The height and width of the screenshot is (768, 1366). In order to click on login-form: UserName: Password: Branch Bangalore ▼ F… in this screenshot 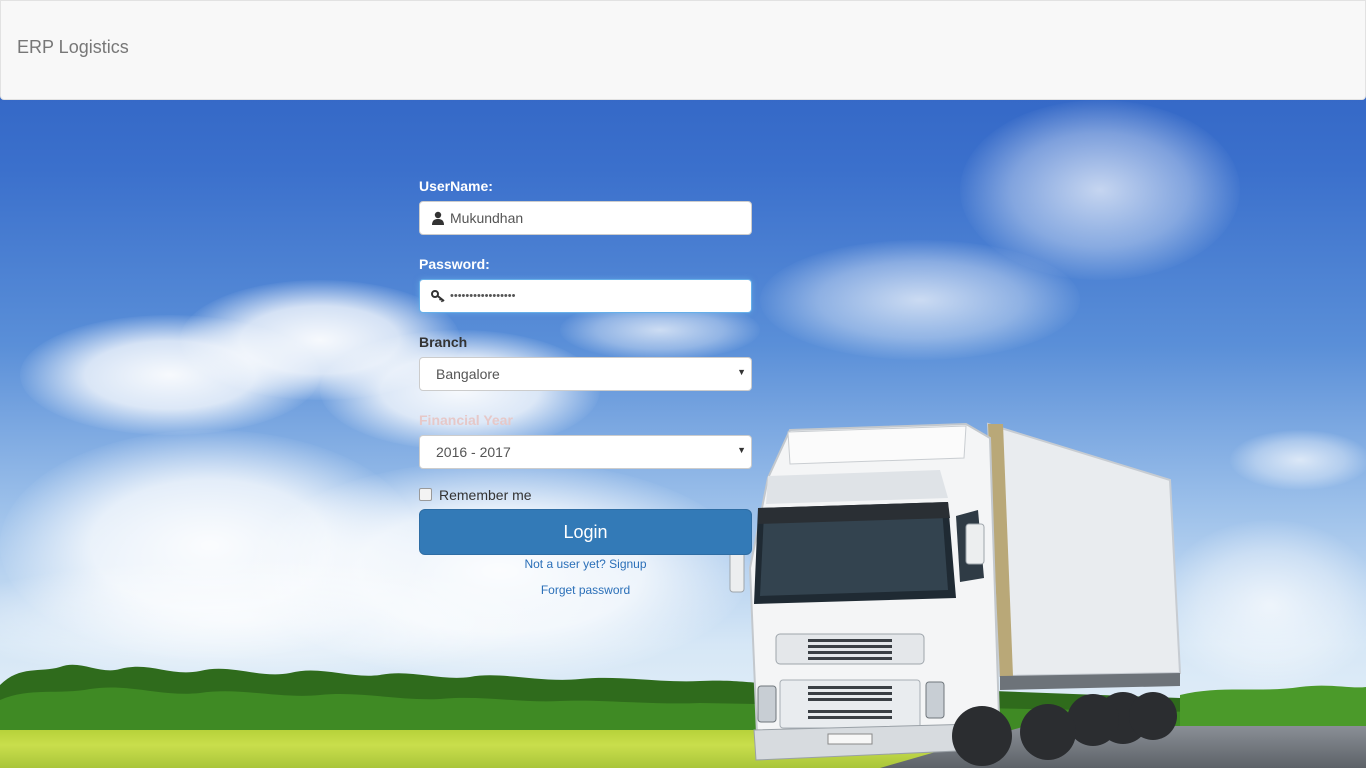, I will do `click(585, 387)`.